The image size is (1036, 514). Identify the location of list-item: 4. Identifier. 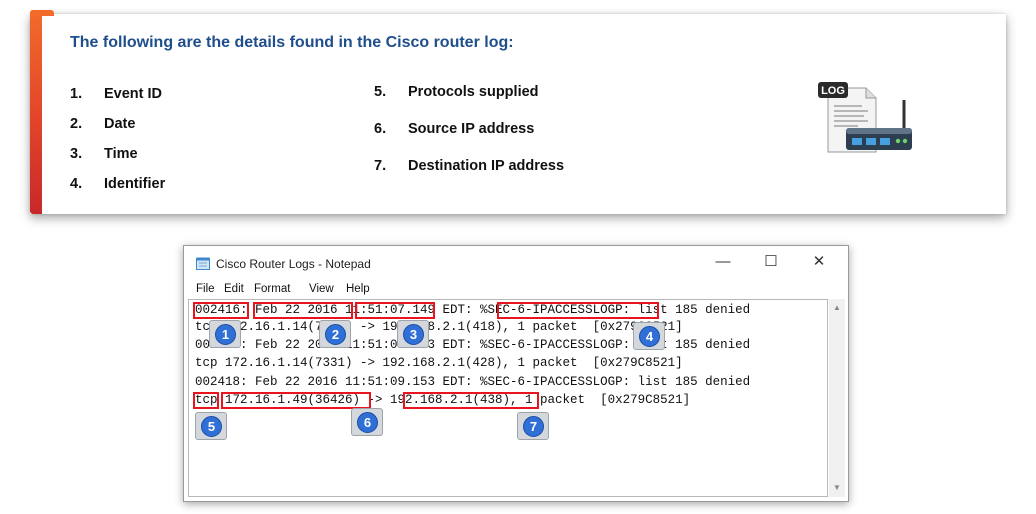
(118, 184).